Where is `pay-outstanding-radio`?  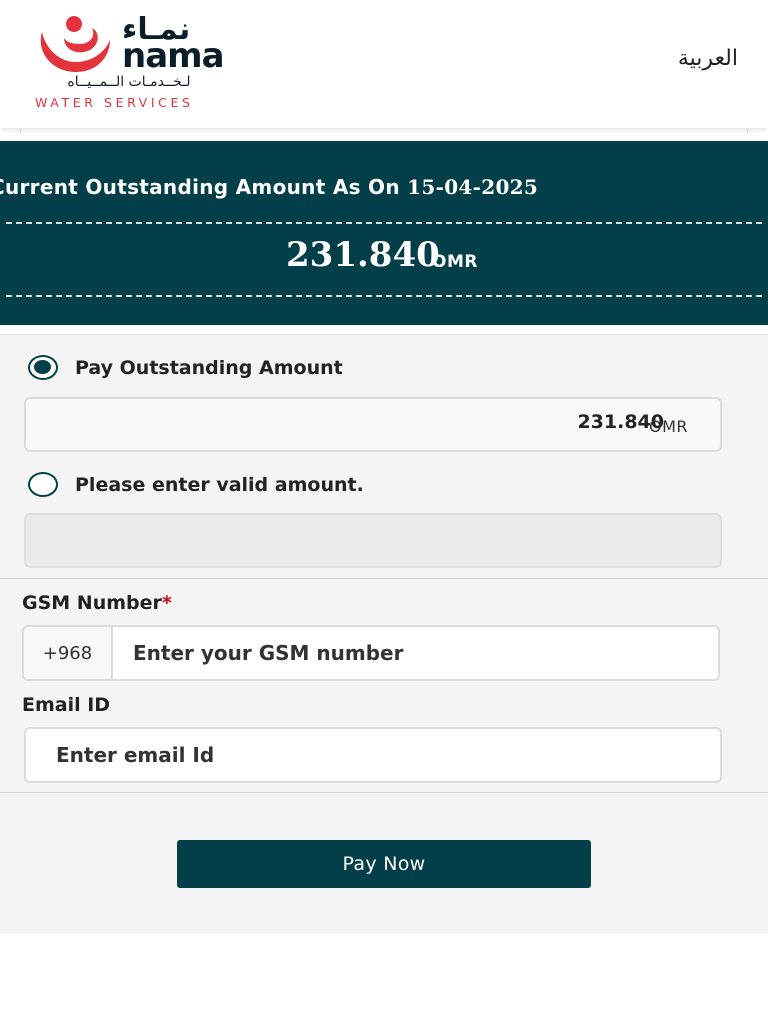
pay-outstanding-radio is located at coordinates (43, 367).